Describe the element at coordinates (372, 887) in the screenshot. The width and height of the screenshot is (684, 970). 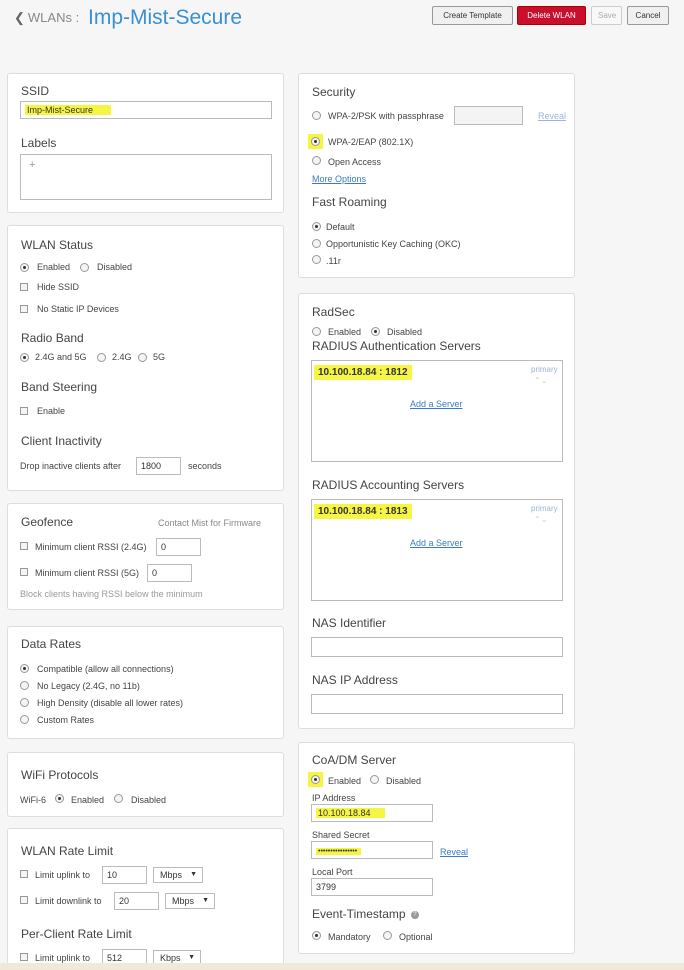
I see `coa-port-input: 3799` at that location.